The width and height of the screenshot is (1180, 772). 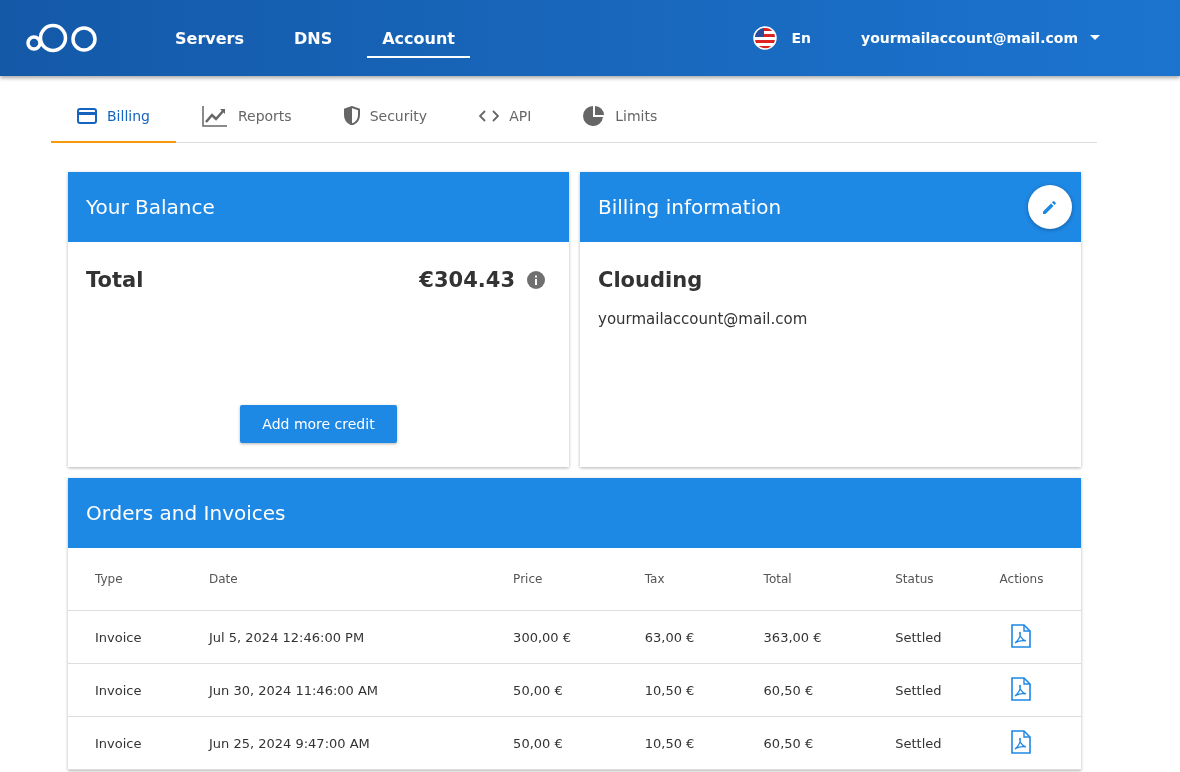 What do you see at coordinates (528, 579) in the screenshot?
I see `column-header: Price` at bounding box center [528, 579].